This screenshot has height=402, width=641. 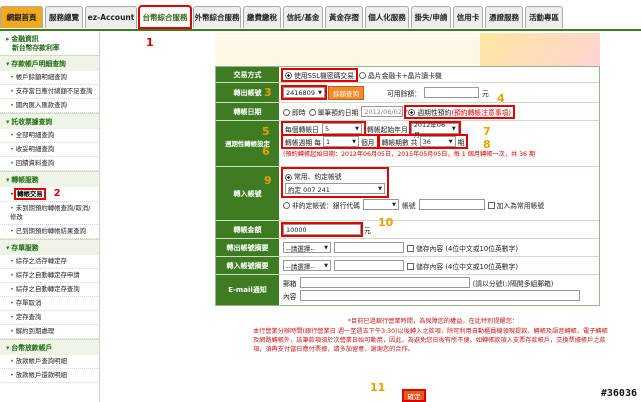 I want to click on cycle-period-group: 轉帳週期 每 1 ▼ 個月, so click(x=330, y=141).